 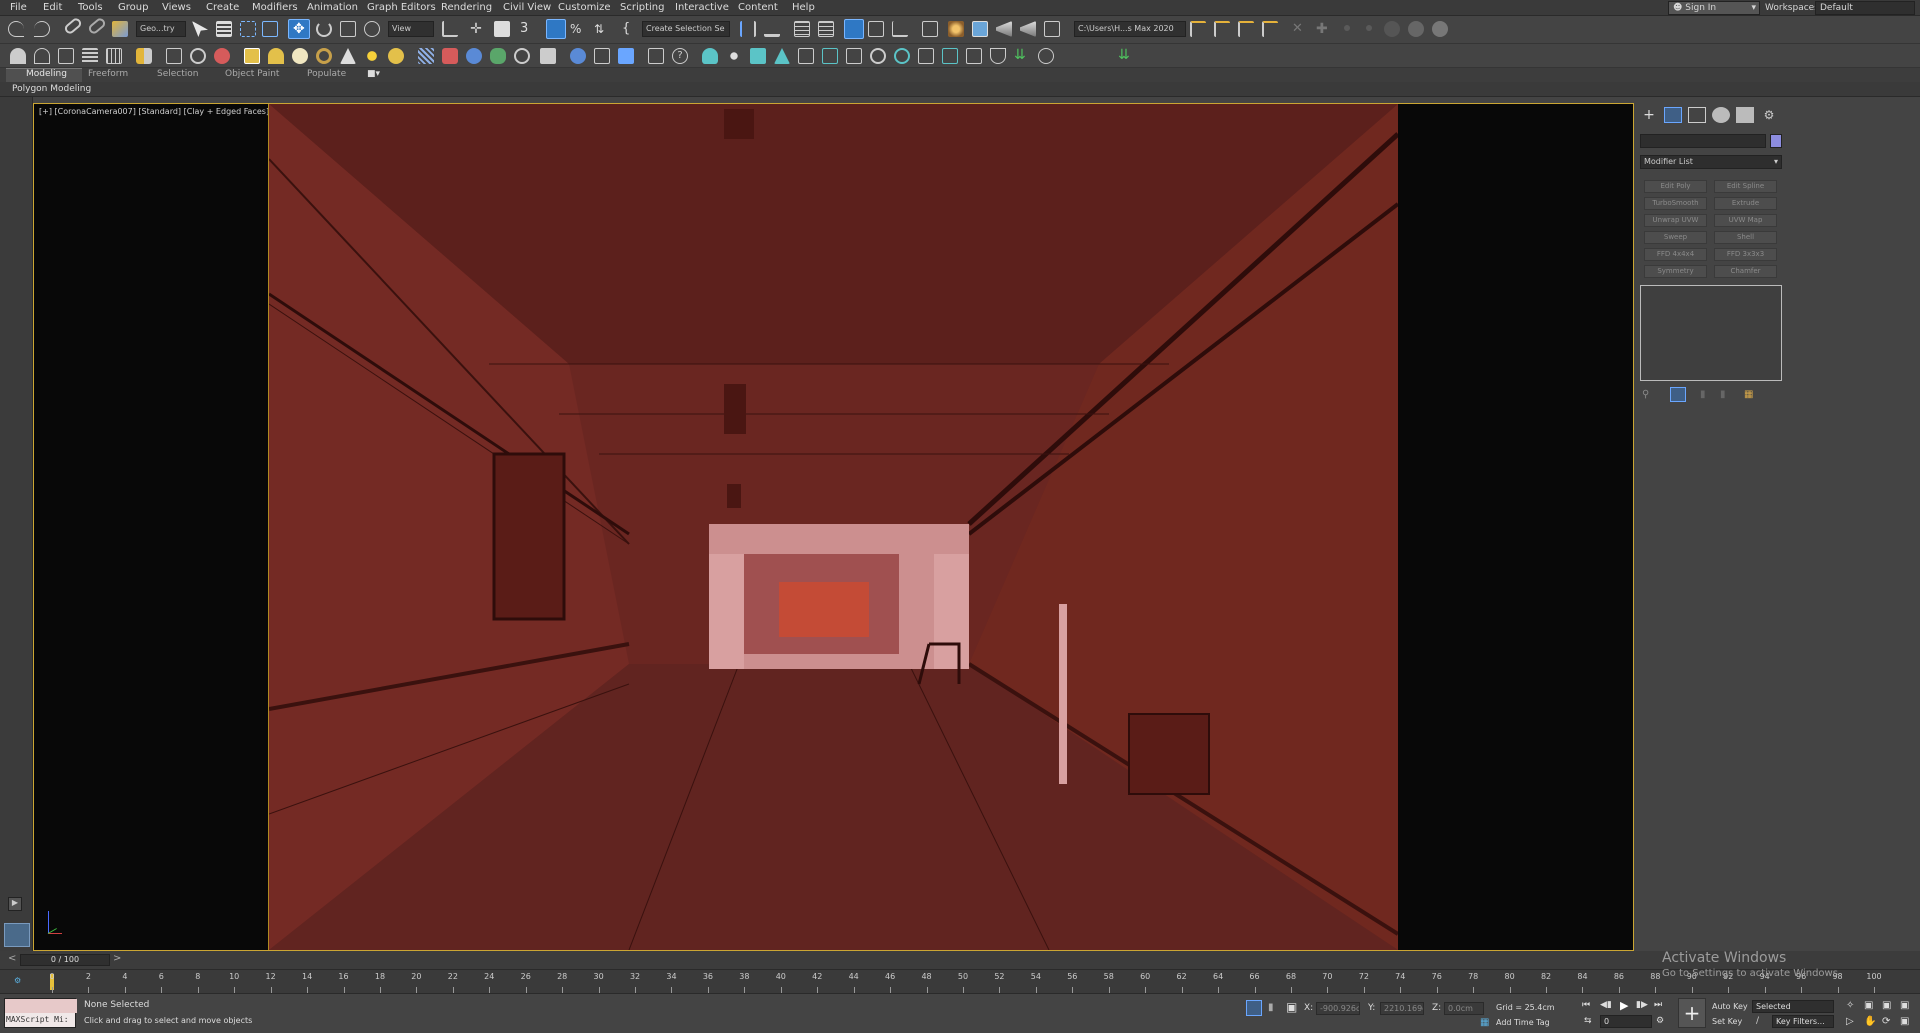 What do you see at coordinates (1523, 1022) in the screenshot?
I see `add-time-tag: Add Time Tag` at bounding box center [1523, 1022].